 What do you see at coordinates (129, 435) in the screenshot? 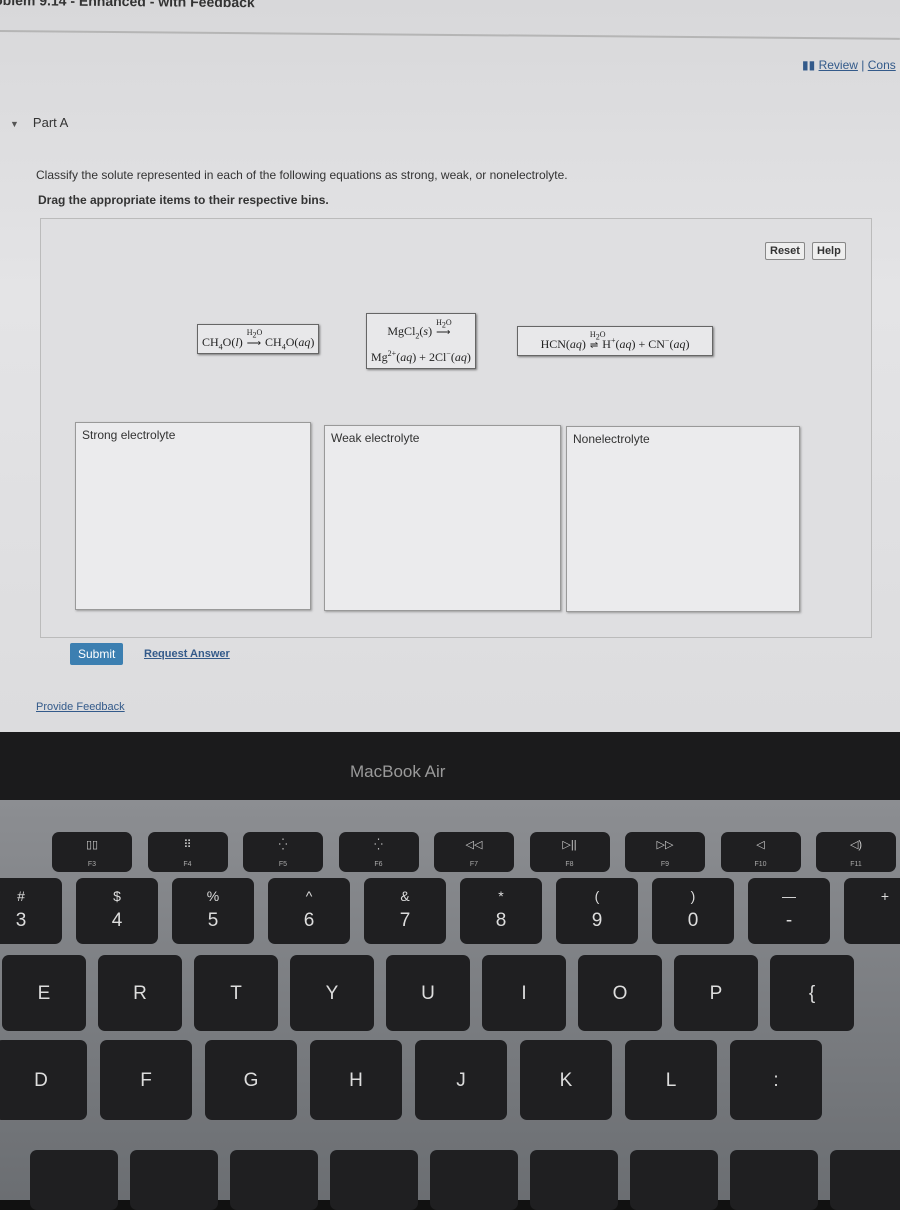
I see `bin-label: Strong electrolyte` at bounding box center [129, 435].